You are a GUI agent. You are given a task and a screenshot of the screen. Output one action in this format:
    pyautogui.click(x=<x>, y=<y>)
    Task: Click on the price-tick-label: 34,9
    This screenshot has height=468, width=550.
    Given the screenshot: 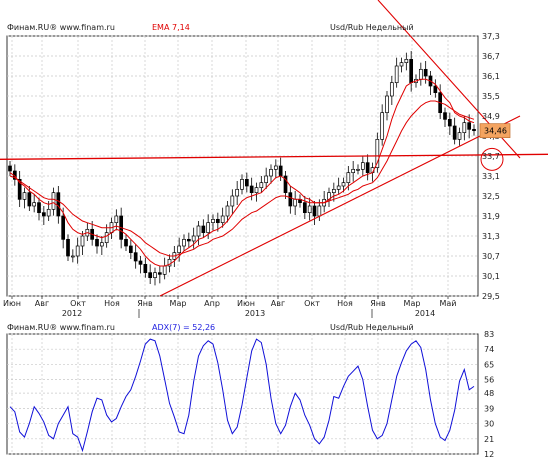 What is the action you would take?
    pyautogui.click(x=491, y=116)
    